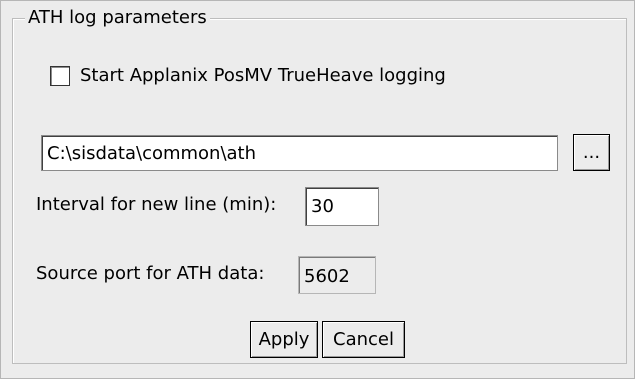 The width and height of the screenshot is (635, 379). What do you see at coordinates (342, 206) in the screenshot?
I see `interval-input` at bounding box center [342, 206].